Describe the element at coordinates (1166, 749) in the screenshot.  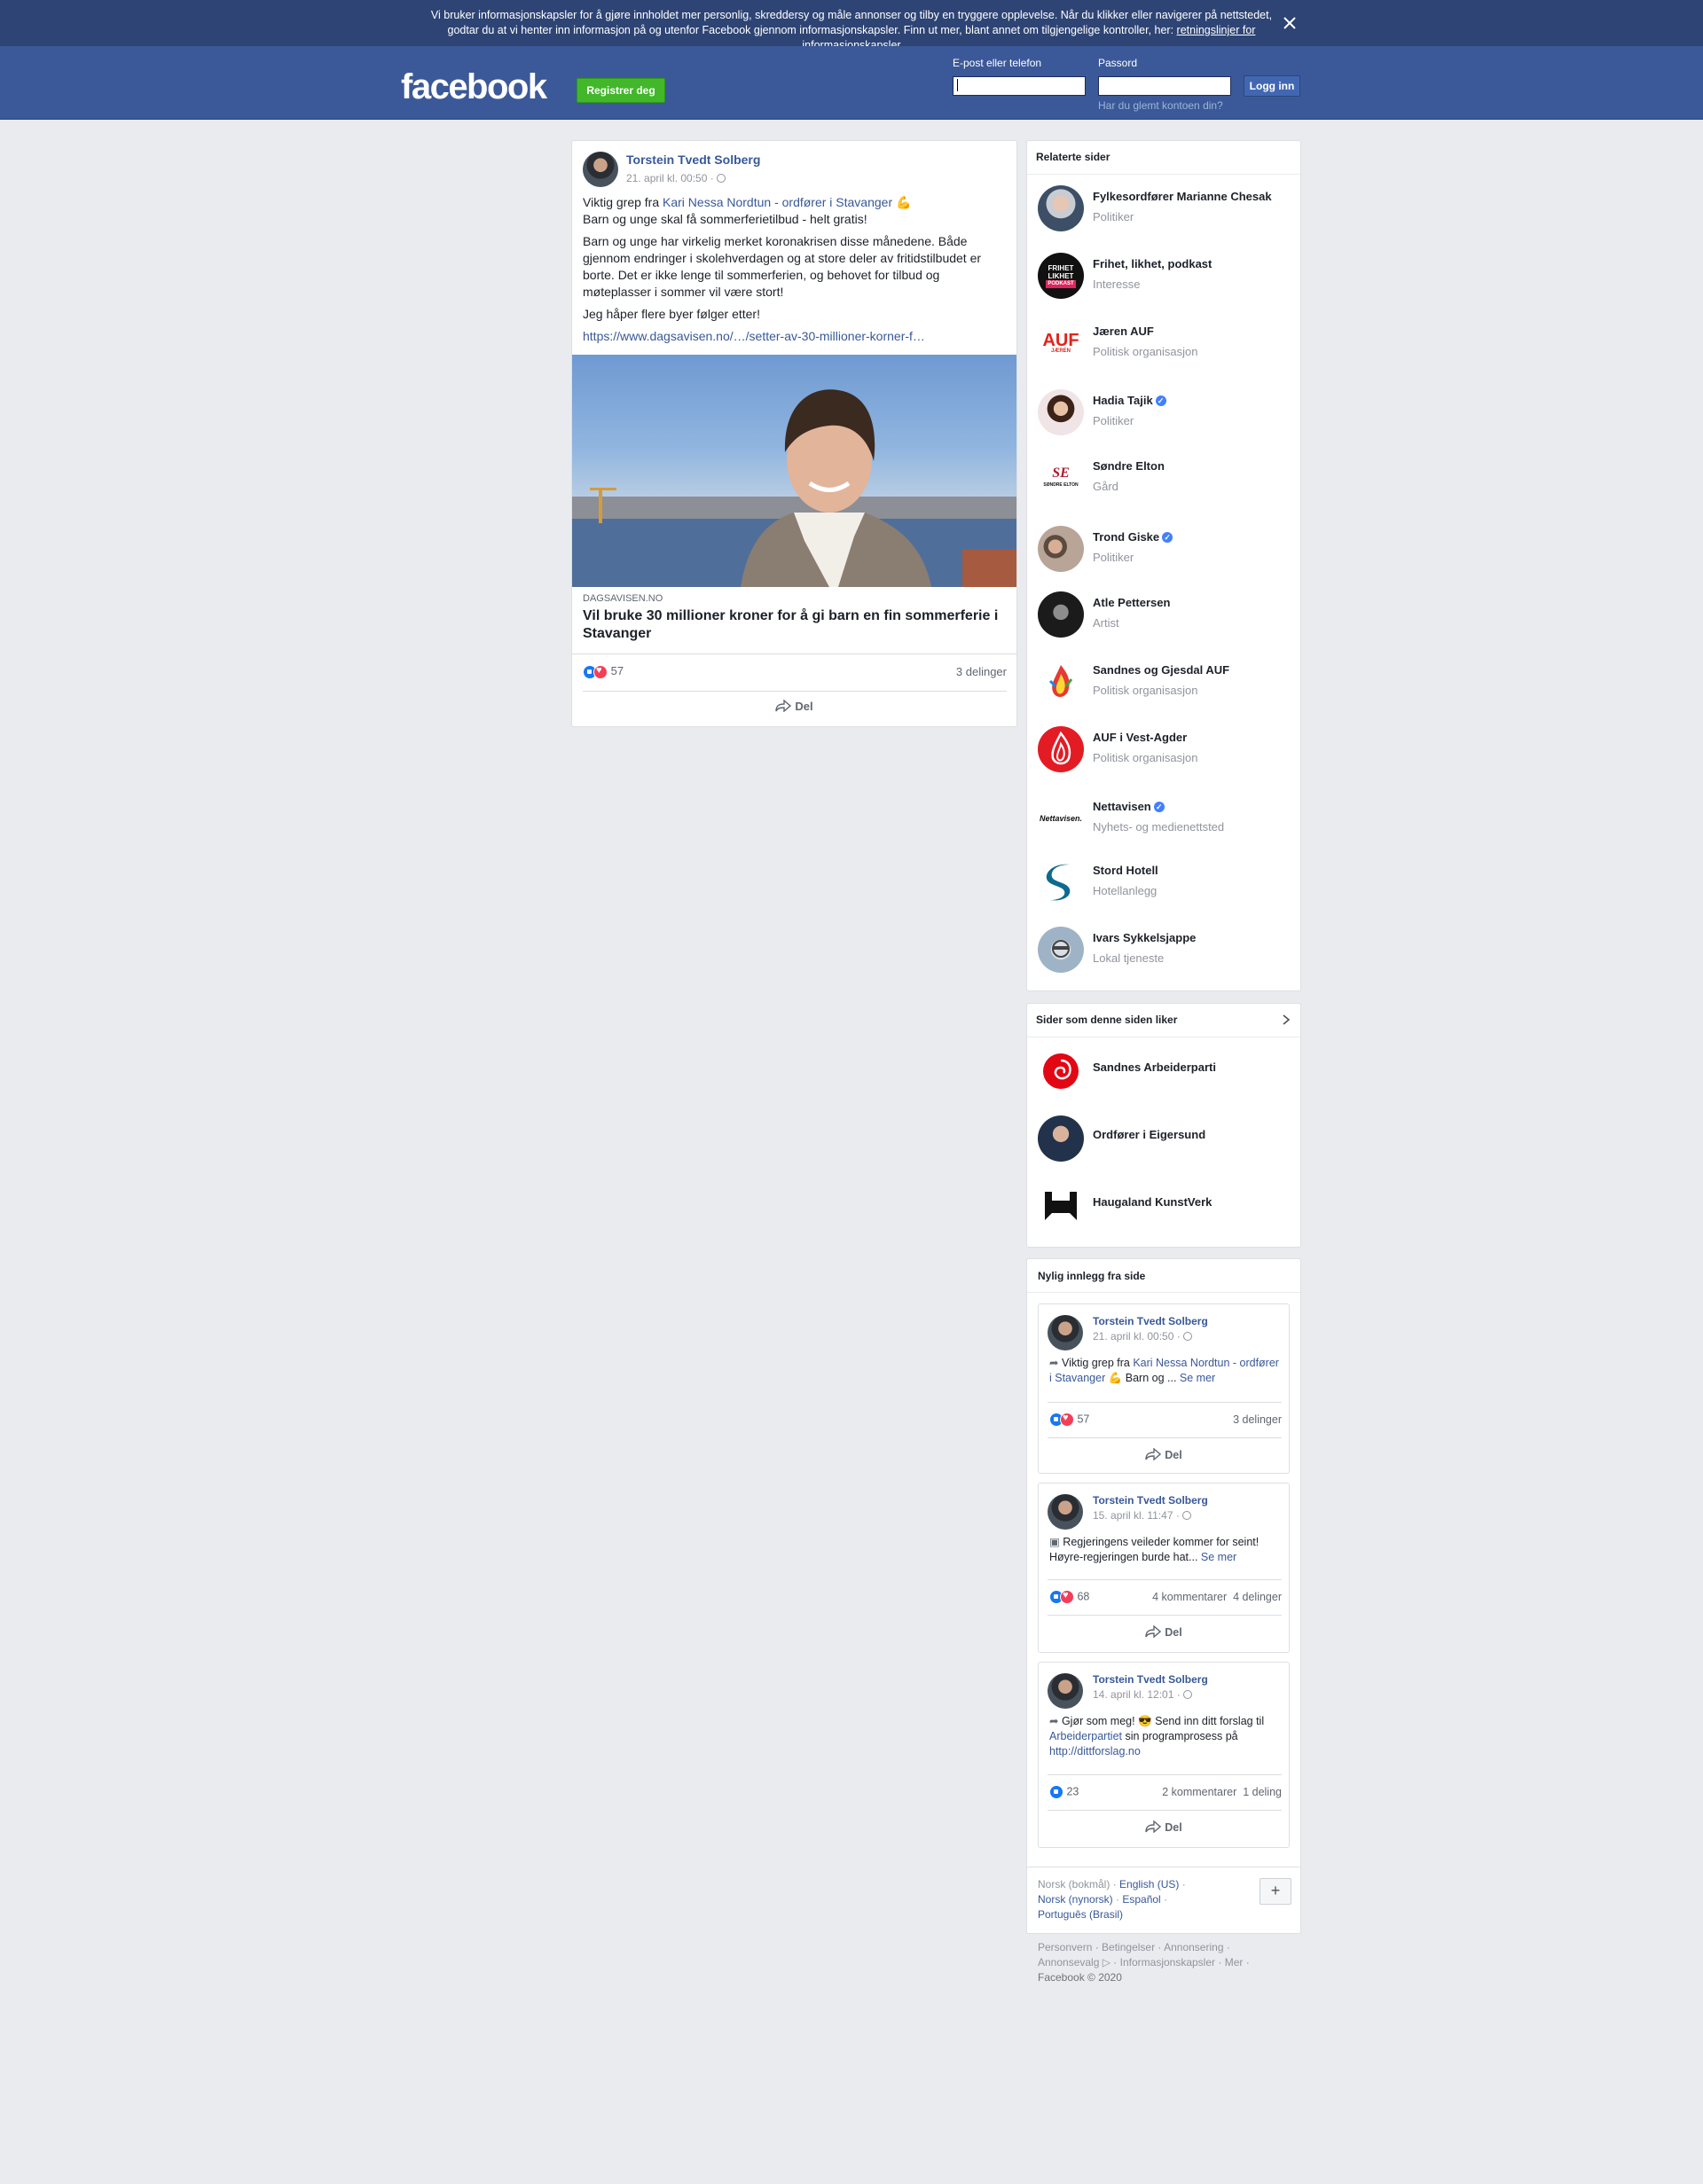
I see `related-page-item: AUF i Vest-Agder Politisk organisasjon` at that location.